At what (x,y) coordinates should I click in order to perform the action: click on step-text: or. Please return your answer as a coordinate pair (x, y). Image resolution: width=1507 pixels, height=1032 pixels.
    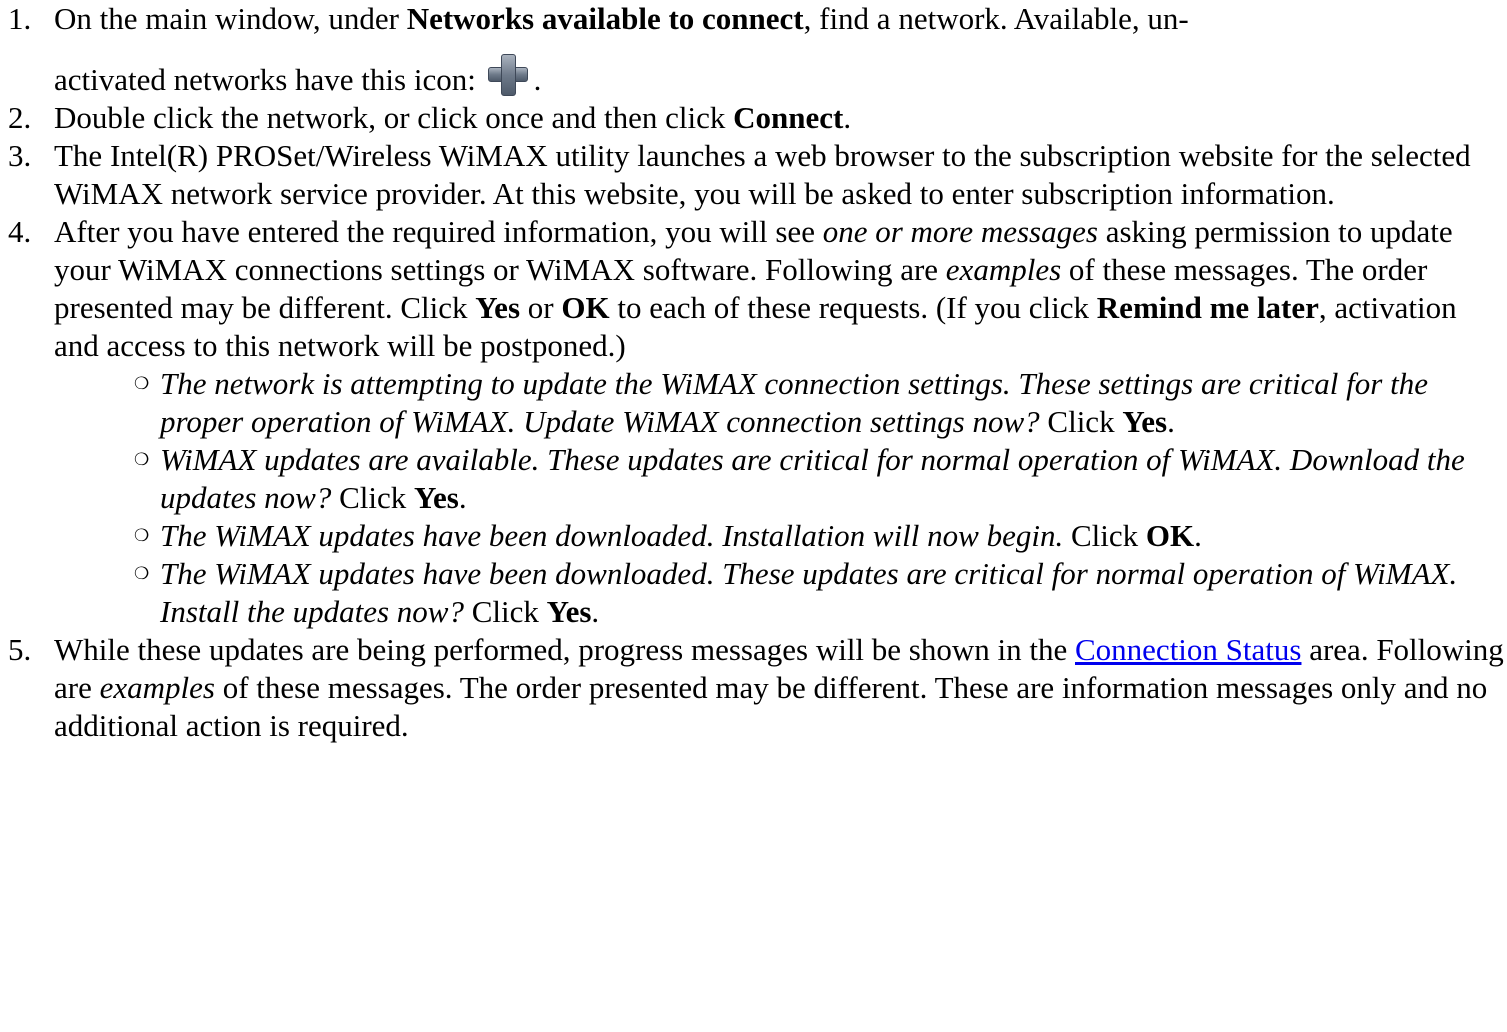
    Looking at the image, I should click on (541, 307).